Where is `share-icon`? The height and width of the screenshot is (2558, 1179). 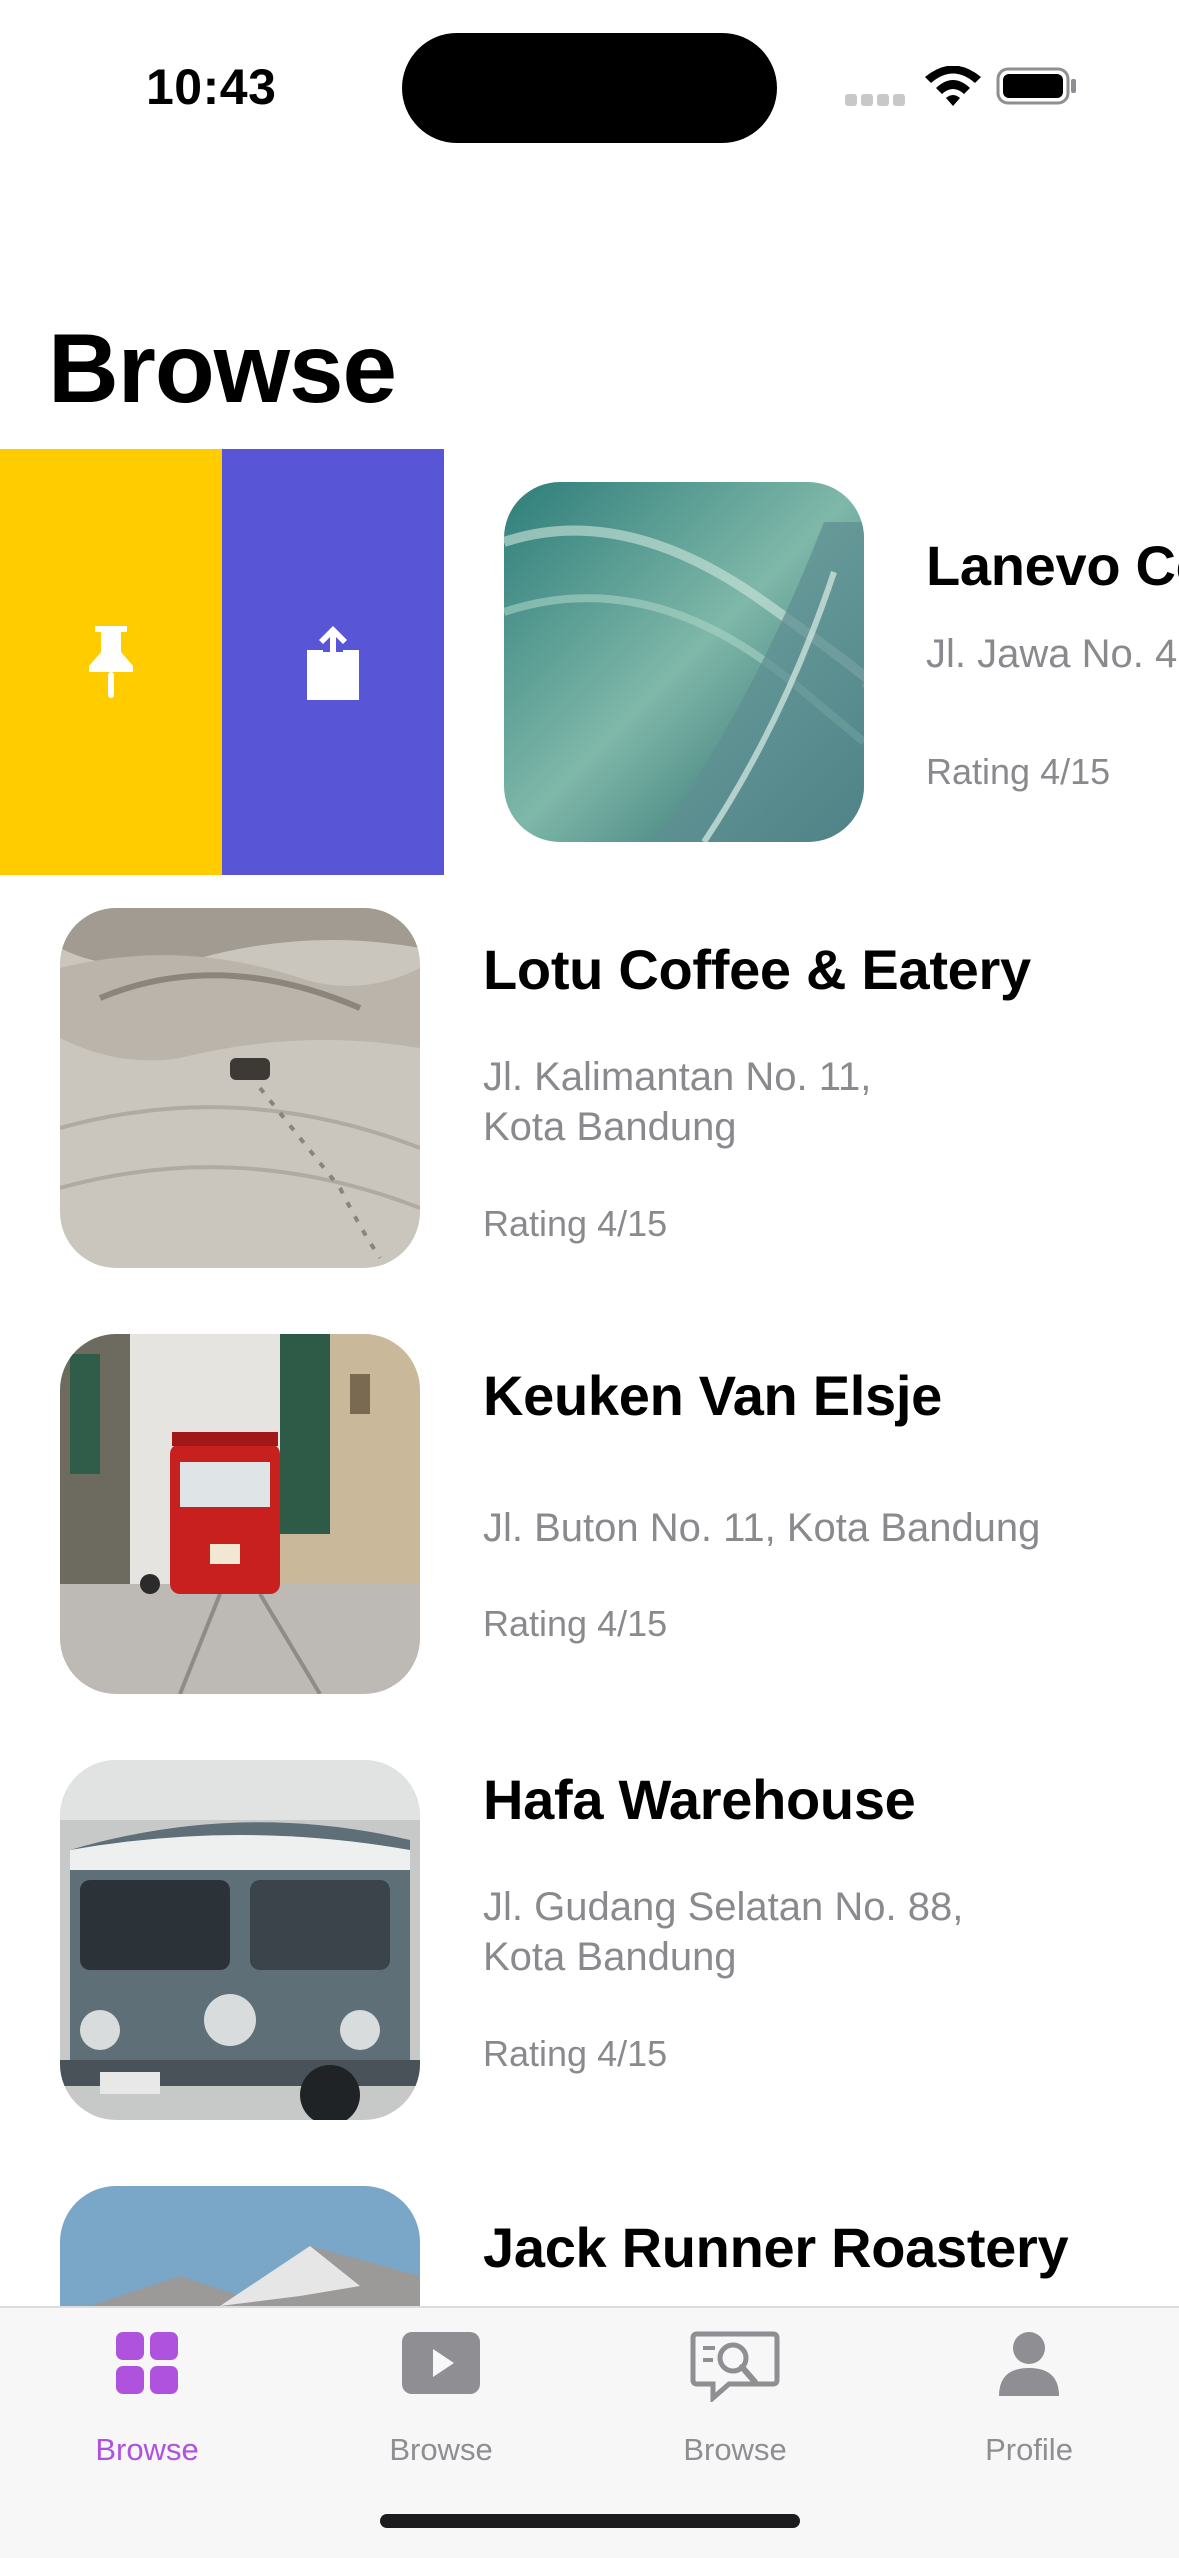
share-icon is located at coordinates (333, 663).